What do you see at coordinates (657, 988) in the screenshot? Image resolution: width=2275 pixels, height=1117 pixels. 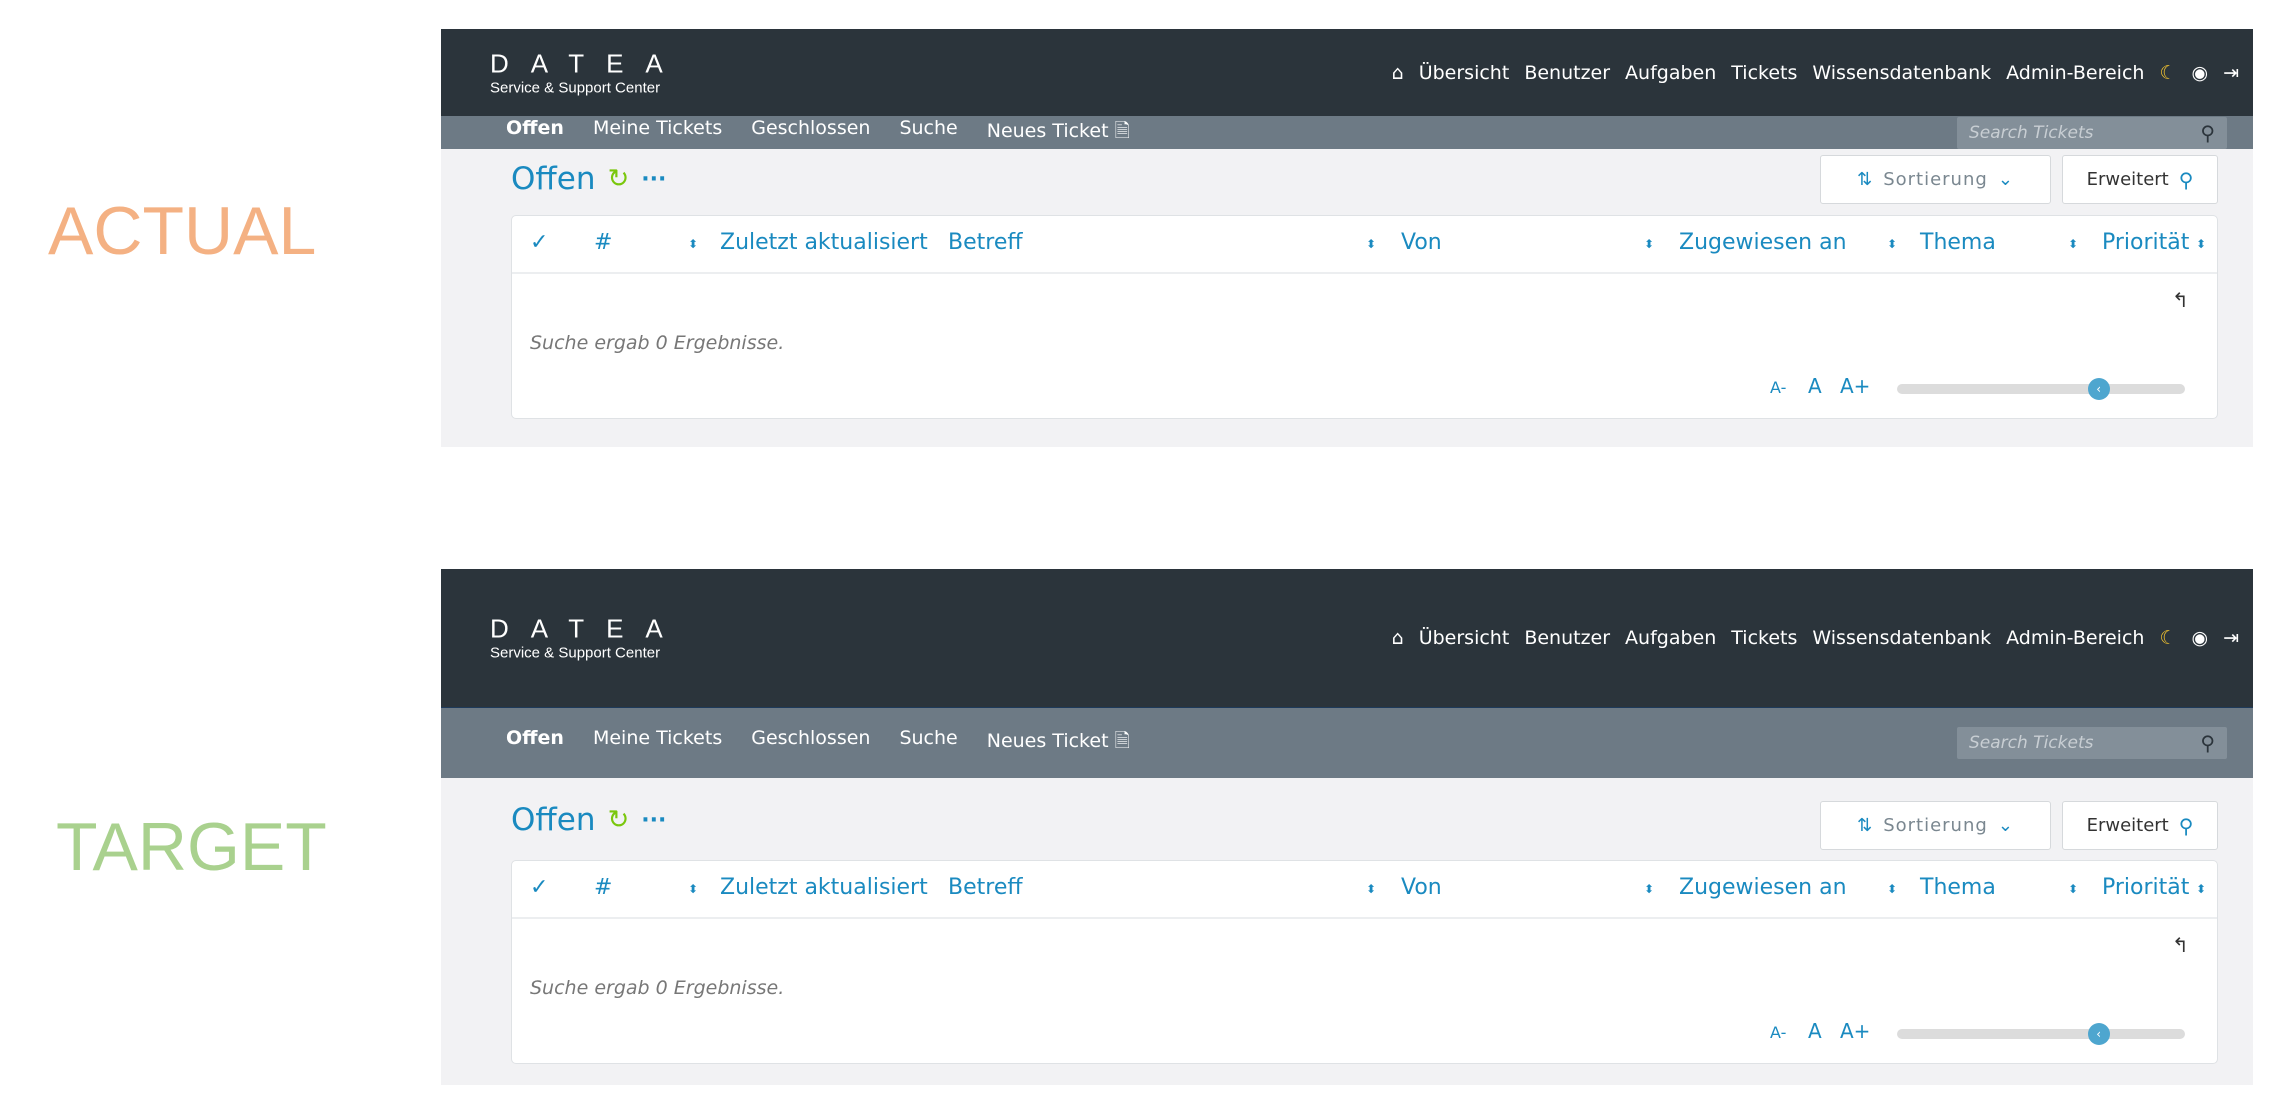 I see `empty-message: Suche ergab 0 Ergebnisse.` at bounding box center [657, 988].